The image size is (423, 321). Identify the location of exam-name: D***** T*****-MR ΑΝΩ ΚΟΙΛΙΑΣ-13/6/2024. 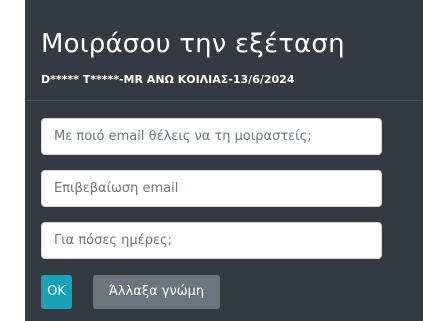
(168, 79).